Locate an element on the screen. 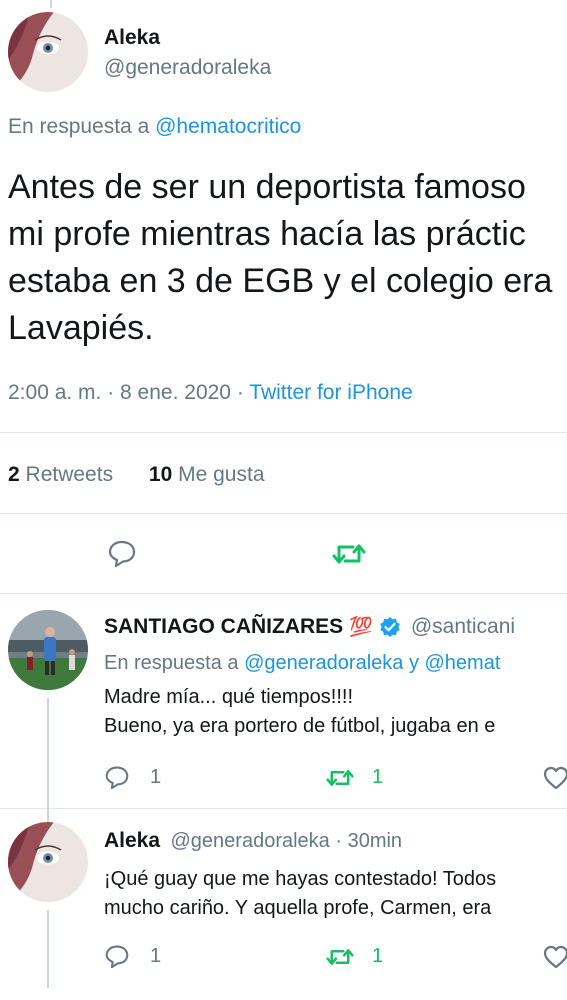 This screenshot has width=567, height=1000. reply-1-like-button is located at coordinates (555, 778).